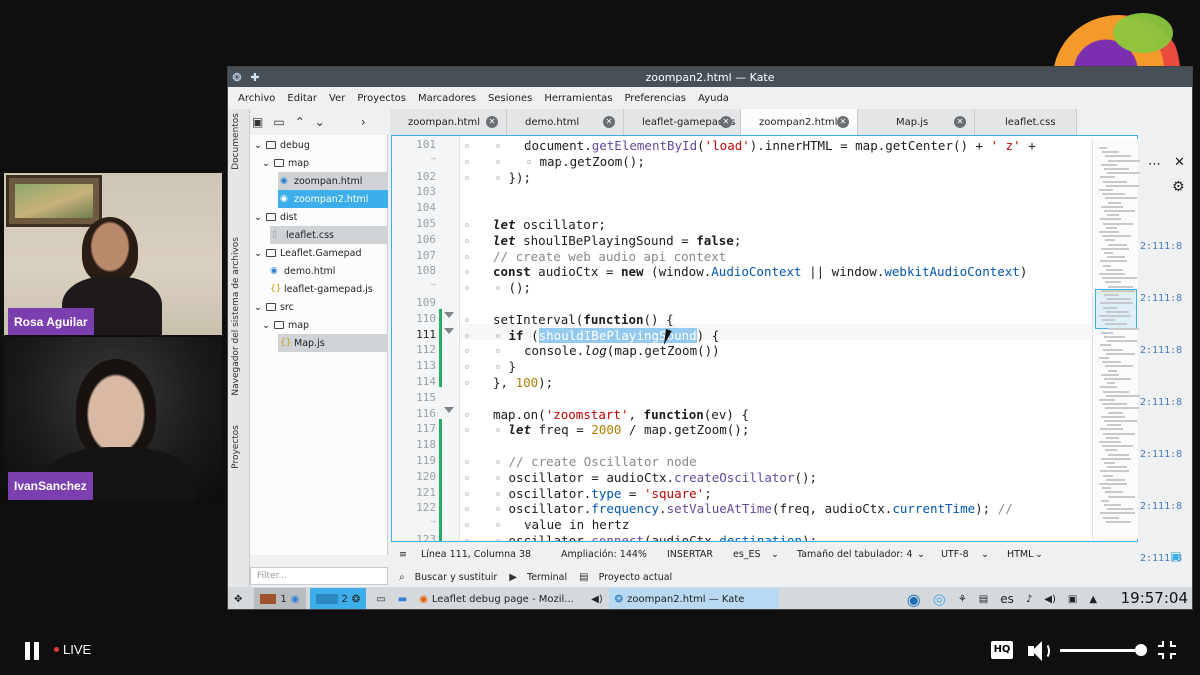 Image resolution: width=1200 pixels, height=675 pixels. Describe the element at coordinates (257, 122) in the screenshot. I see `new-file-icon: ▣` at that location.